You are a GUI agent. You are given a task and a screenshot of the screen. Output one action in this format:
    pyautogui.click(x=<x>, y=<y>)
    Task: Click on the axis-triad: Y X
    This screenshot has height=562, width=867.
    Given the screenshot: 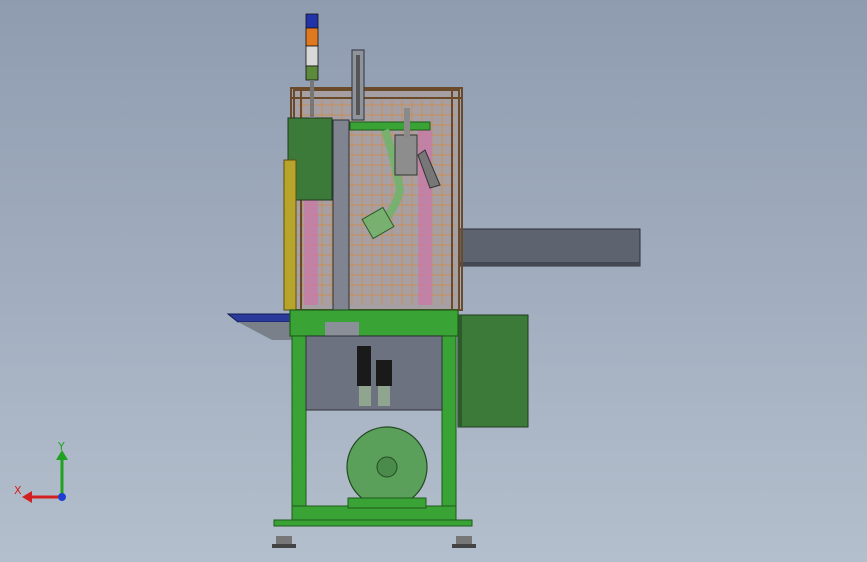 What is the action you would take?
    pyautogui.click(x=41, y=471)
    